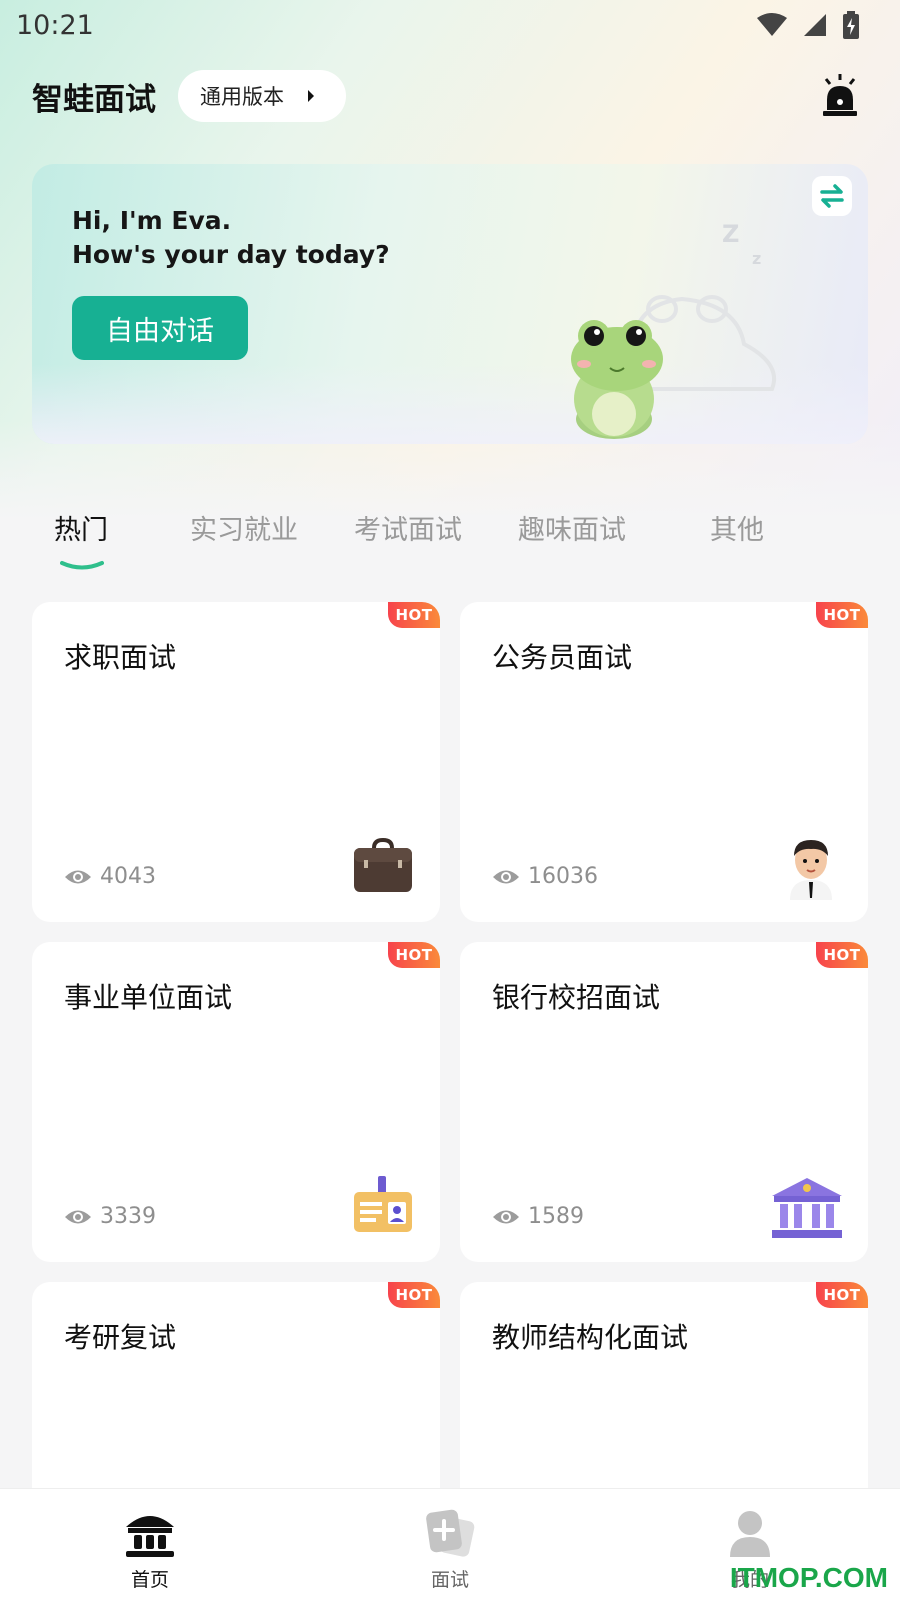 The width and height of the screenshot is (900, 1600). I want to click on card-view-count: 16036, so click(545, 876).